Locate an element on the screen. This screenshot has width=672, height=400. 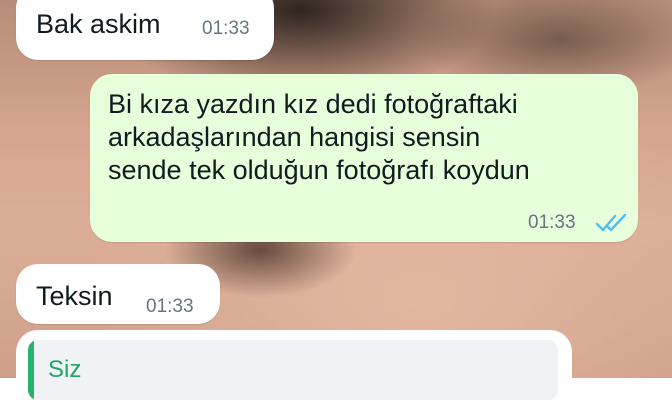
quote-accent-bar is located at coordinates (31, 370).